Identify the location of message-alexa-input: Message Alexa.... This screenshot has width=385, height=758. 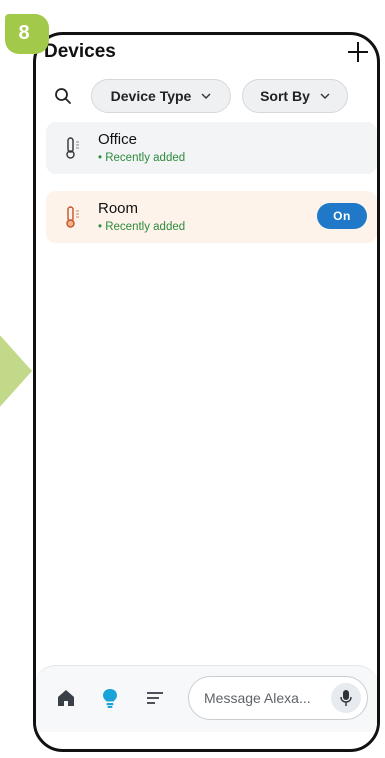
(278, 698).